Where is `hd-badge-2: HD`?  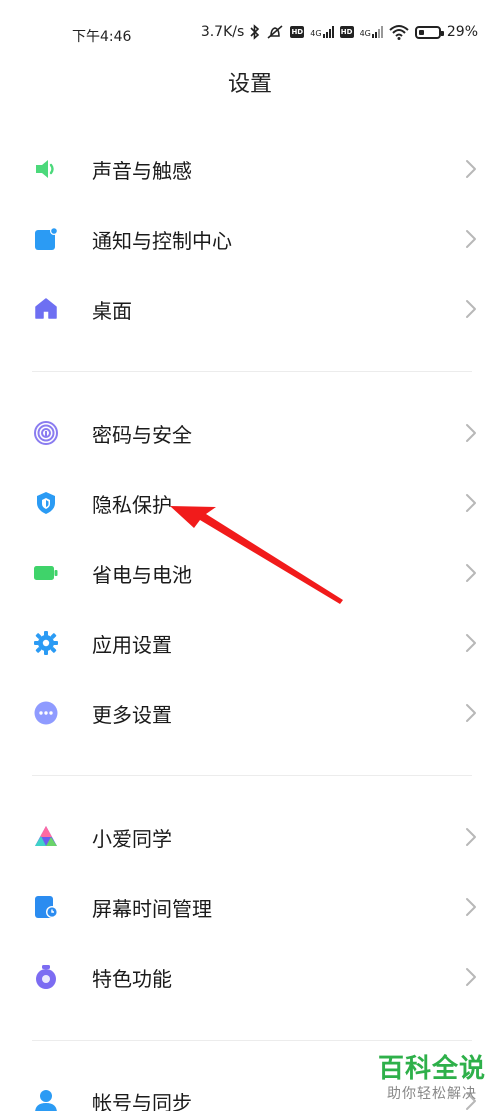
hd-badge-2: HD is located at coordinates (346, 32).